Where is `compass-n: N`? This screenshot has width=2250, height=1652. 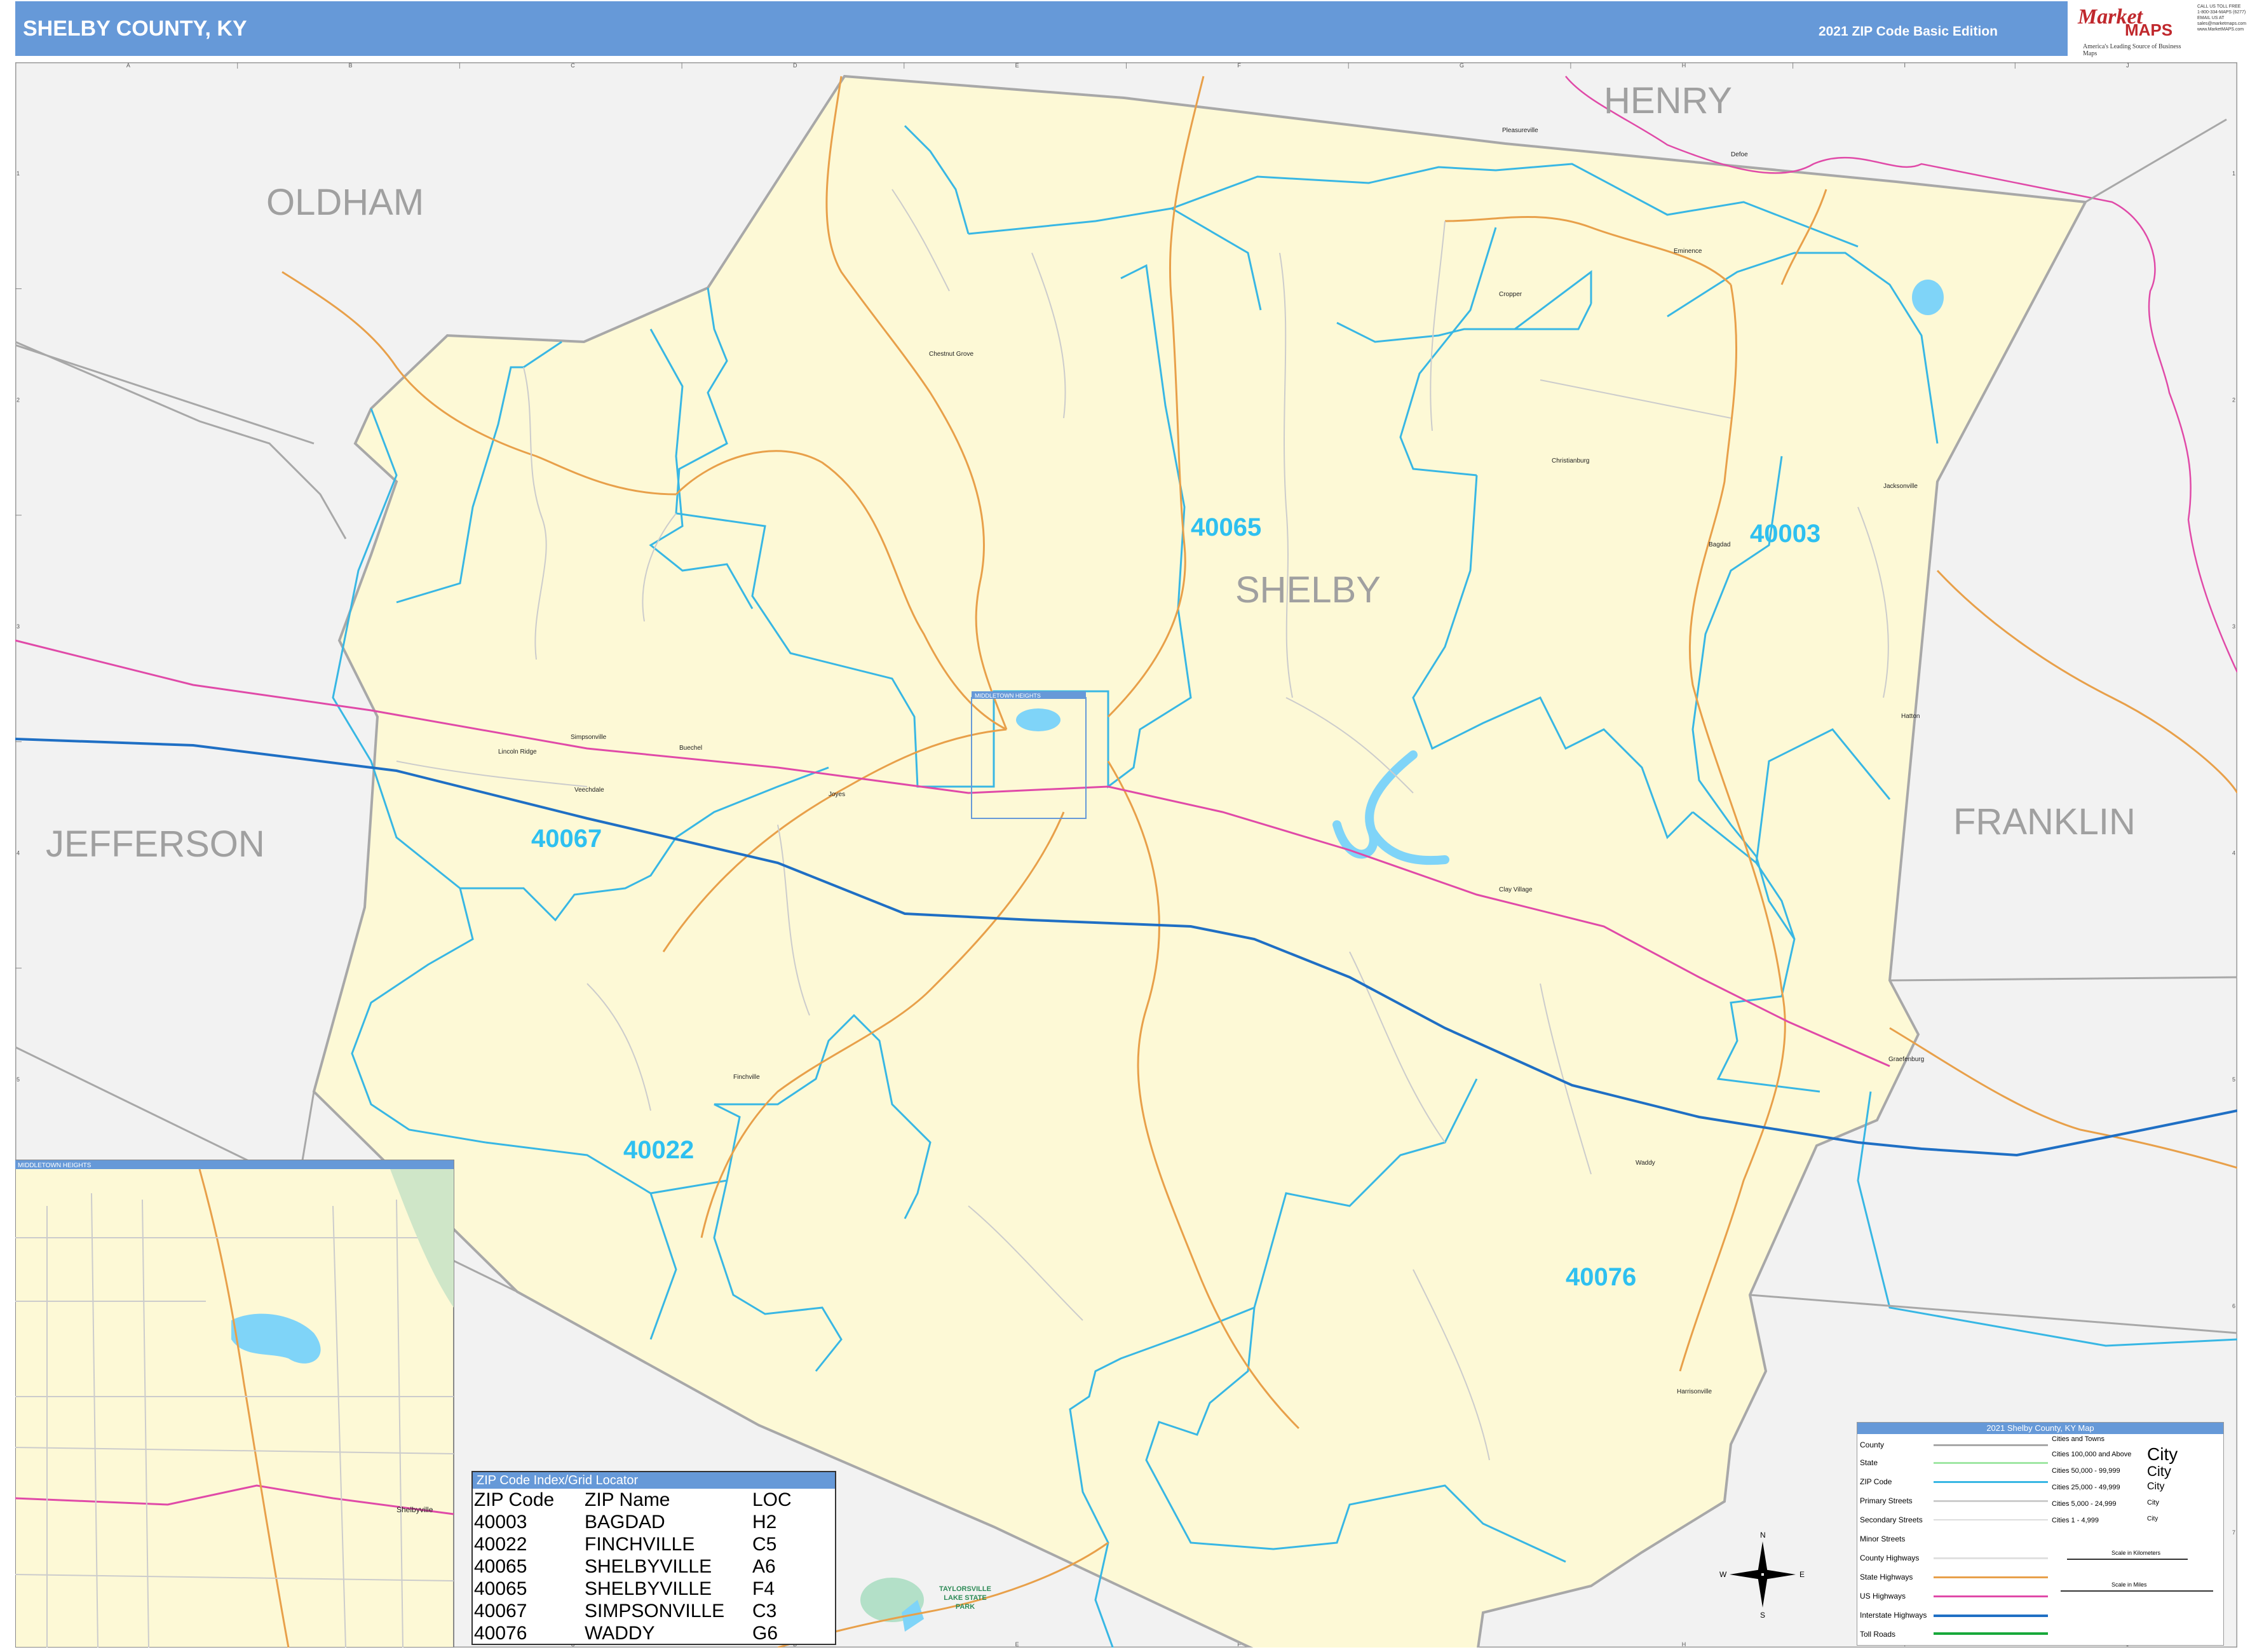
compass-n: N is located at coordinates (1763, 1536).